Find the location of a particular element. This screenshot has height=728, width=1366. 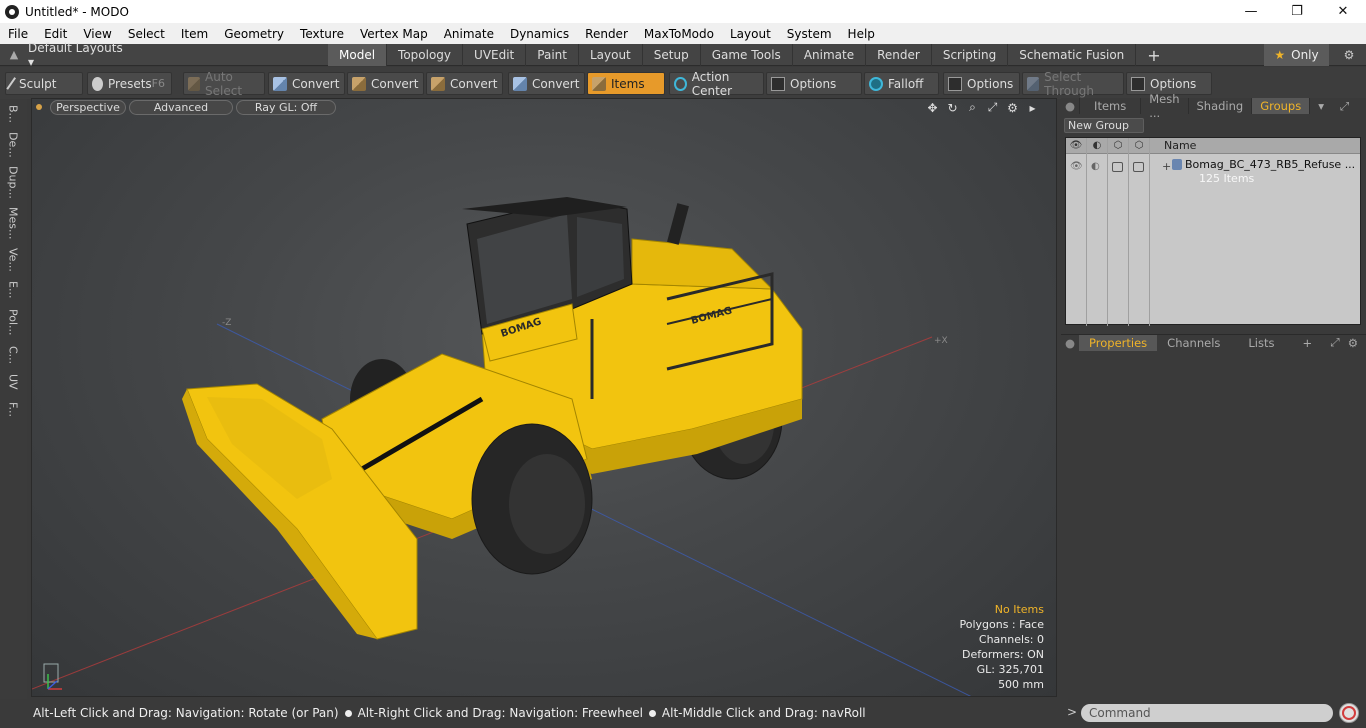

menu-texture: Texture is located at coordinates (322, 34).